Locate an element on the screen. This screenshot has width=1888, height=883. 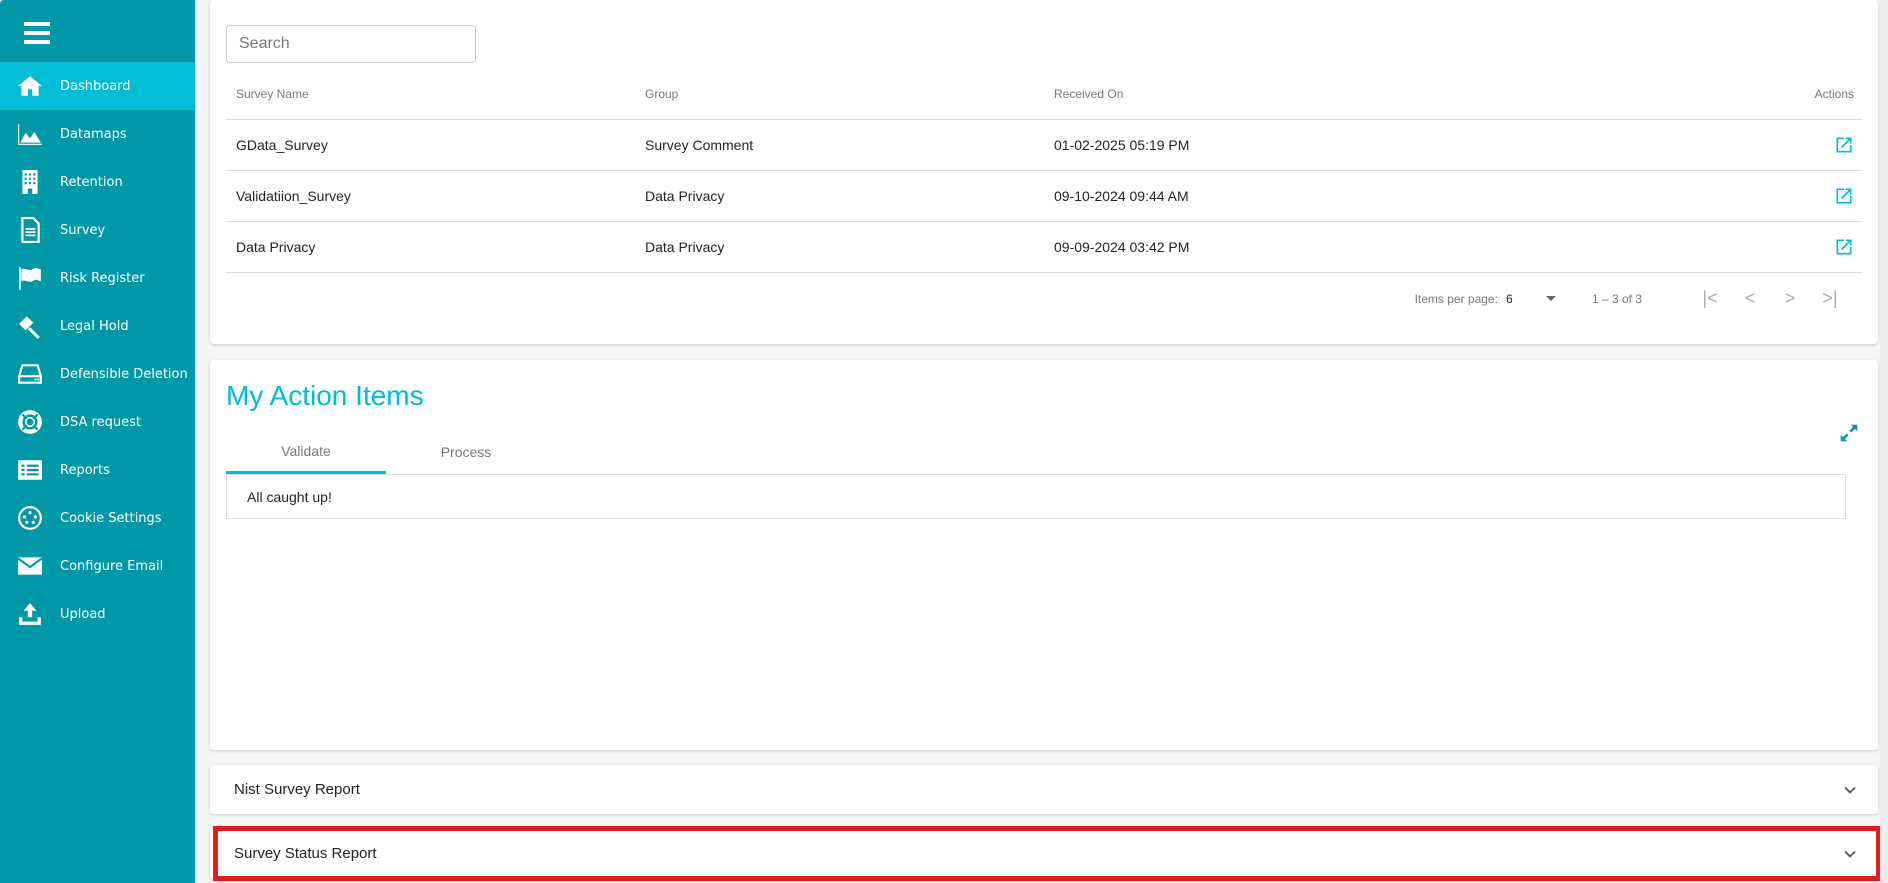
document-icon is located at coordinates (30, 230).